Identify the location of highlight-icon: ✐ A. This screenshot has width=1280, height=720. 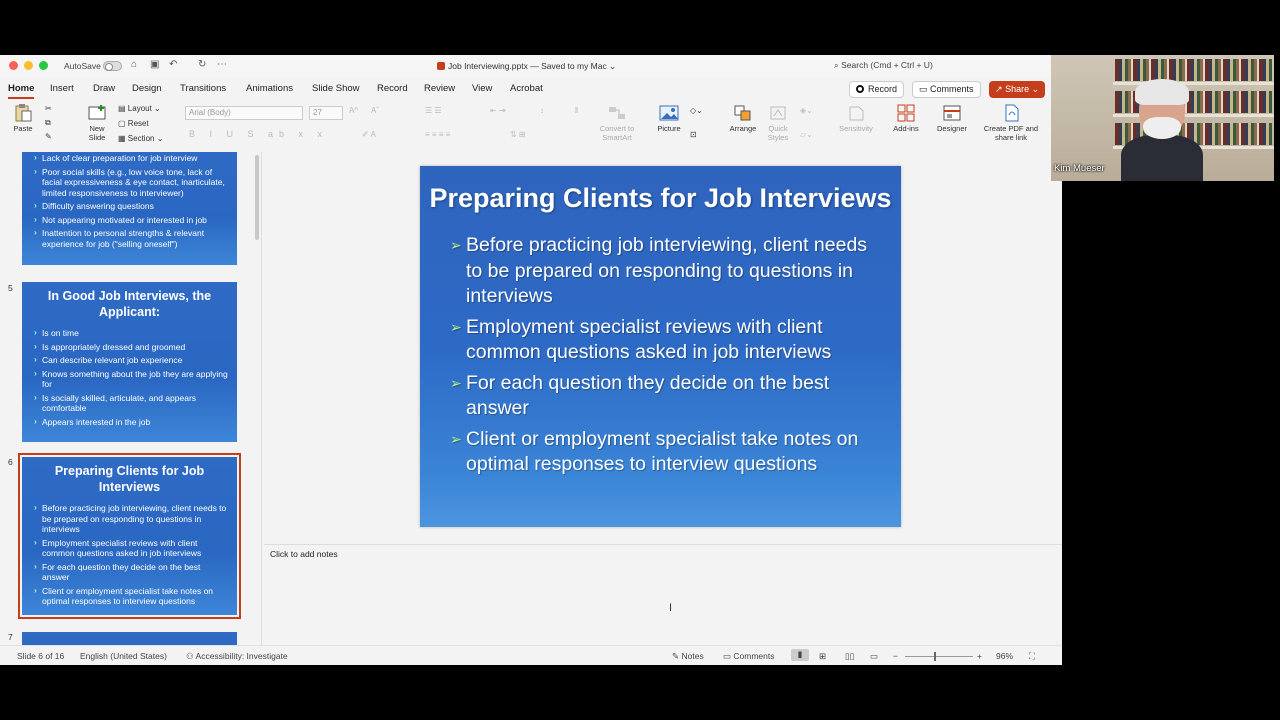
(369, 134).